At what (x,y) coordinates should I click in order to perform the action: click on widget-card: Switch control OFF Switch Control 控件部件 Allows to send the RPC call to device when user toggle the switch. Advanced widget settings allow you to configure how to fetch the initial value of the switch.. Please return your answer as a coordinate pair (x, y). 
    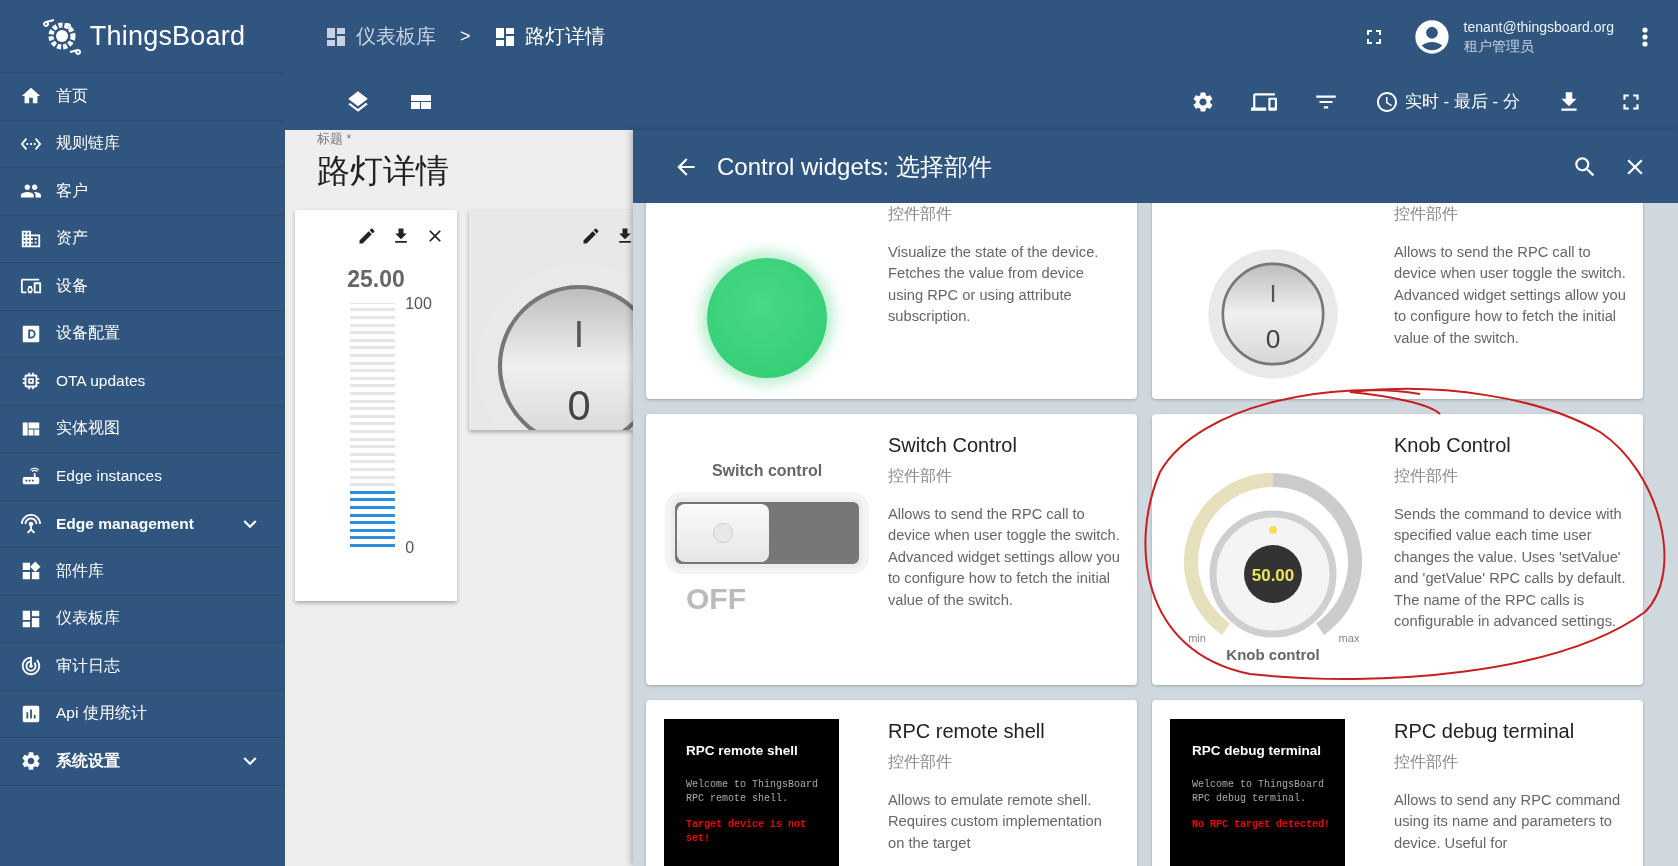
    Looking at the image, I should click on (891, 549).